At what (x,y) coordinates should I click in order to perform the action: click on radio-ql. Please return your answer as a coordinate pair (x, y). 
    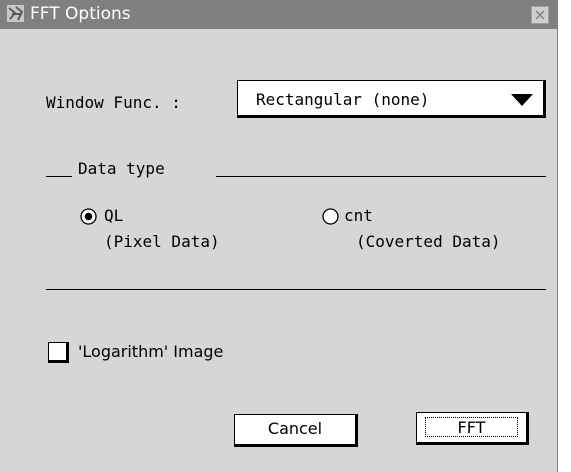
    Looking at the image, I should click on (88, 216).